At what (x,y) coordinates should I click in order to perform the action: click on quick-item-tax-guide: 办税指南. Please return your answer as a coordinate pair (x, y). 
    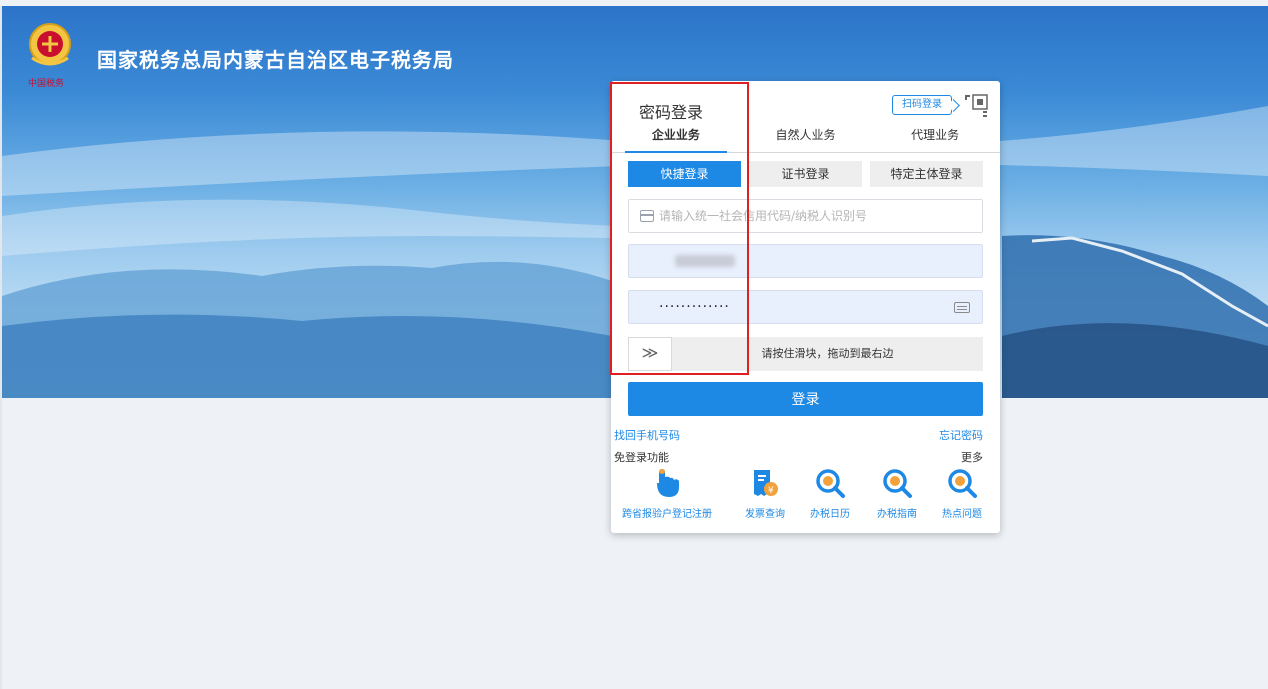
    Looking at the image, I should click on (897, 493).